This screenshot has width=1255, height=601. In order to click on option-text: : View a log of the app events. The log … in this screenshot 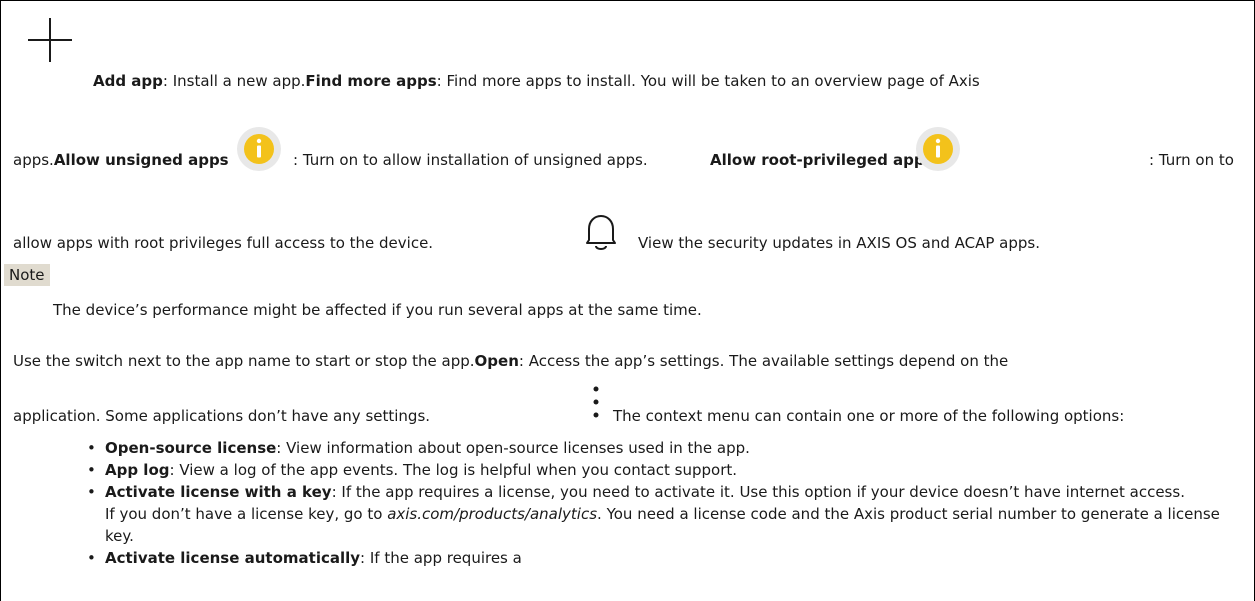, I will do `click(453, 470)`.